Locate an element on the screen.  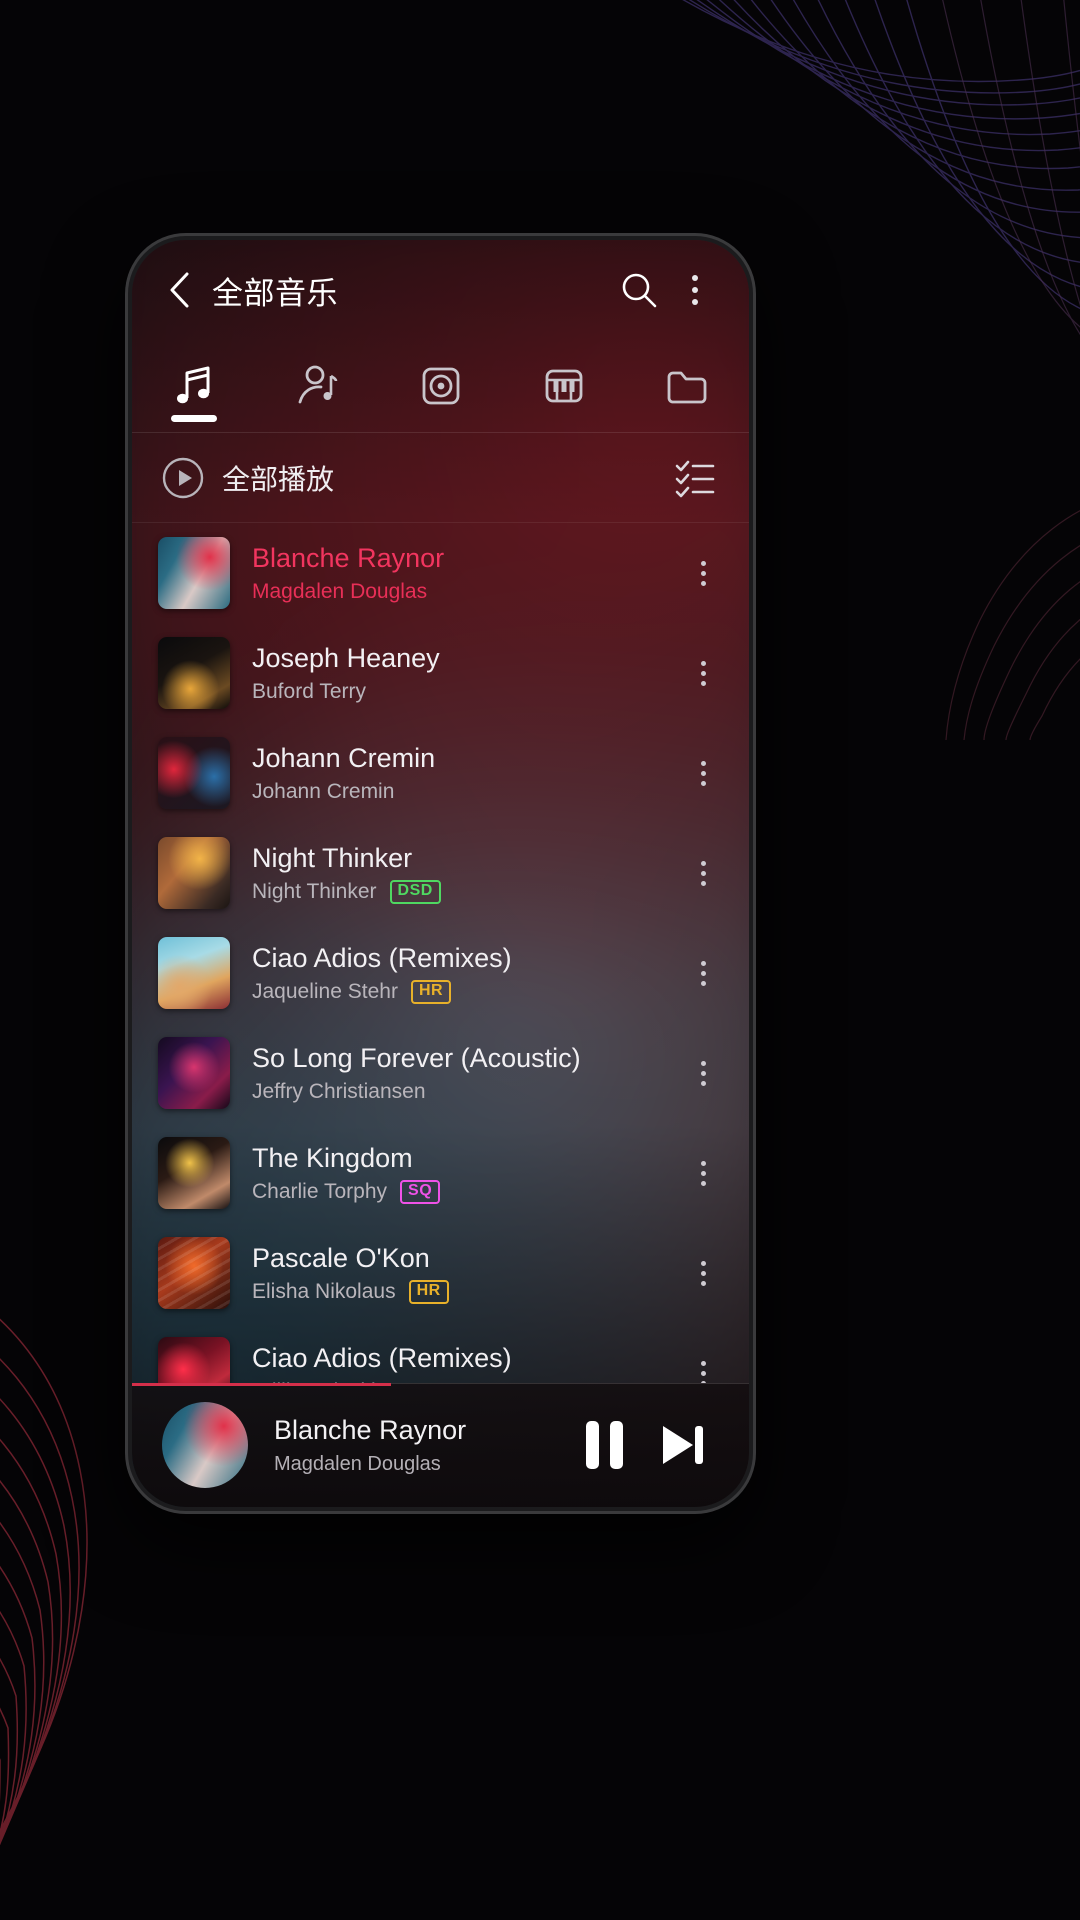
song-title: Night Thinker is located at coordinates (332, 857).